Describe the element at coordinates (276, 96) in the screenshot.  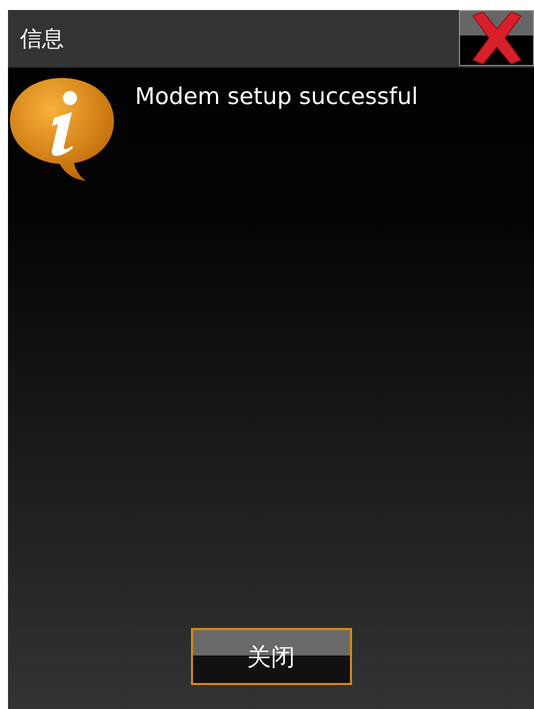
I see `message-text: Modem setup successful` at that location.